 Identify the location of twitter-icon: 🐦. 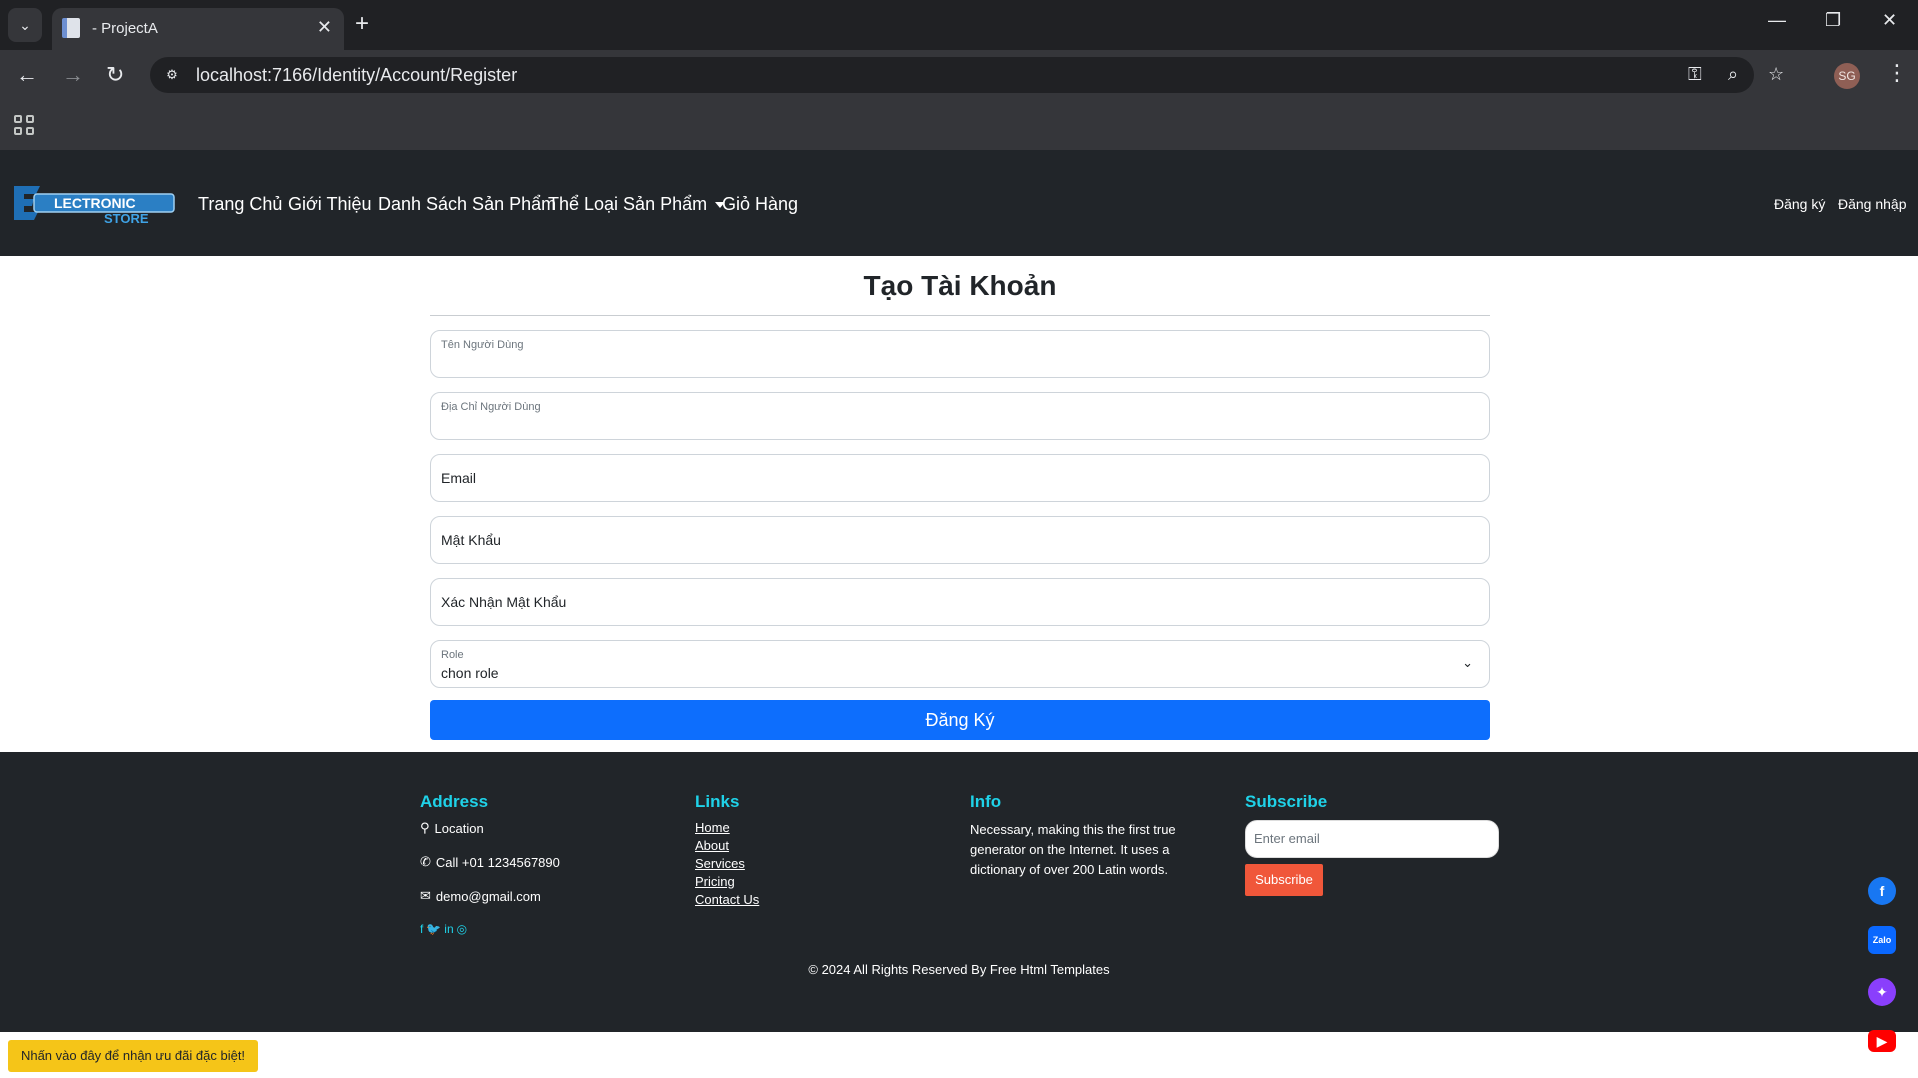
(433, 929).